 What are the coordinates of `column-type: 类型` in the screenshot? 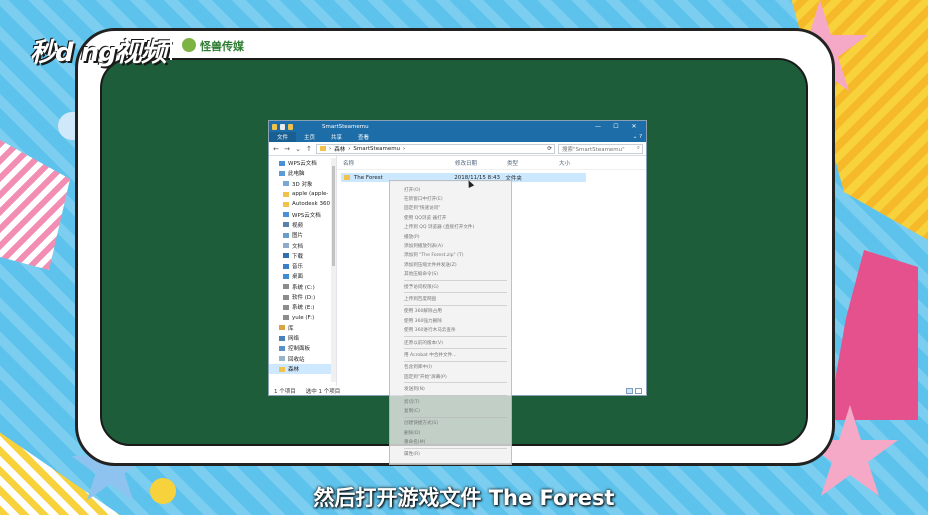 It's located at (527, 163).